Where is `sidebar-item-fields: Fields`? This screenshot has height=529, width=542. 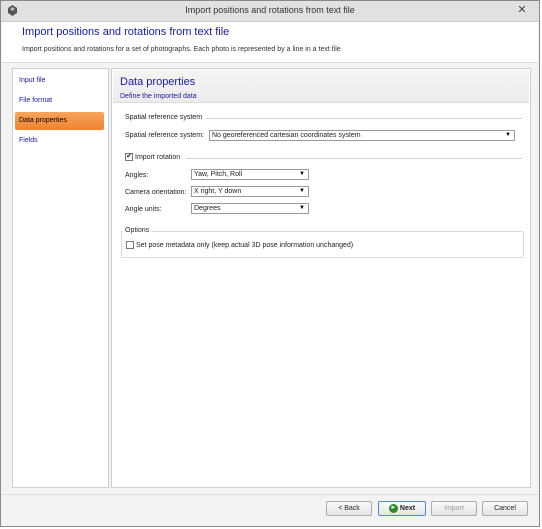 sidebar-item-fields: Fields is located at coordinates (59, 141).